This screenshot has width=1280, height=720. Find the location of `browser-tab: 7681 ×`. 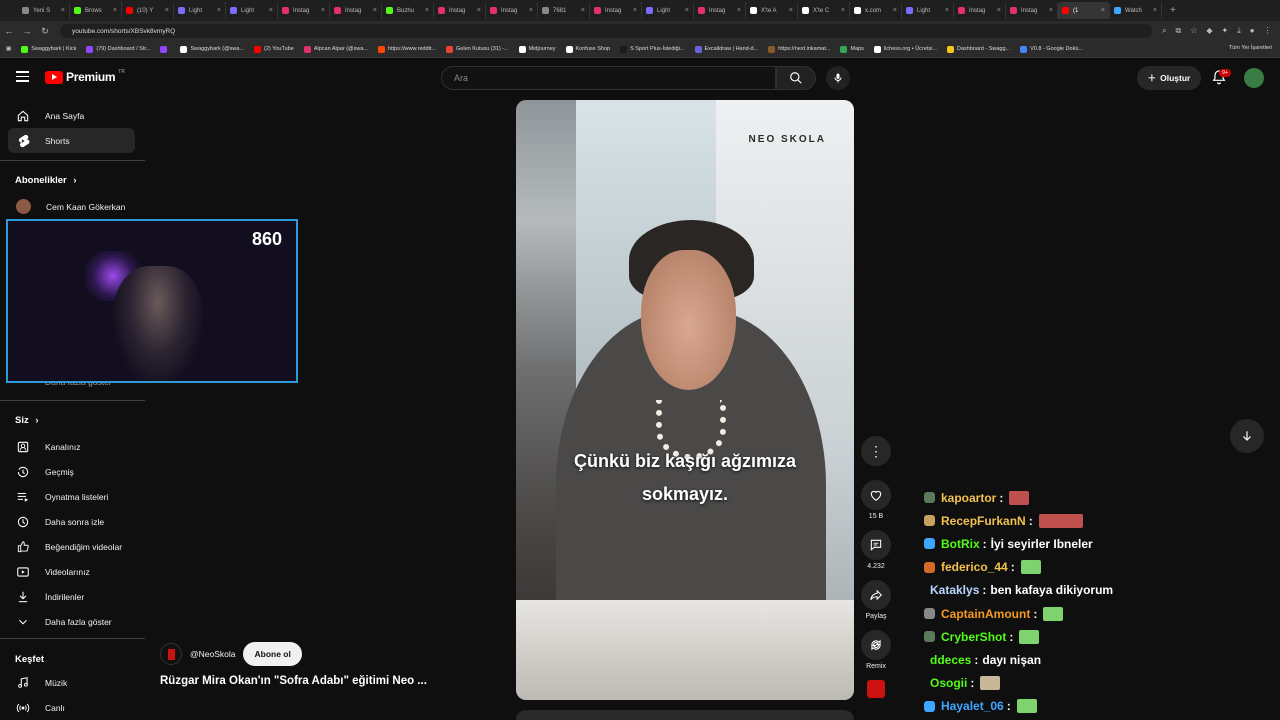

browser-tab: 7681 × is located at coordinates (564, 10).